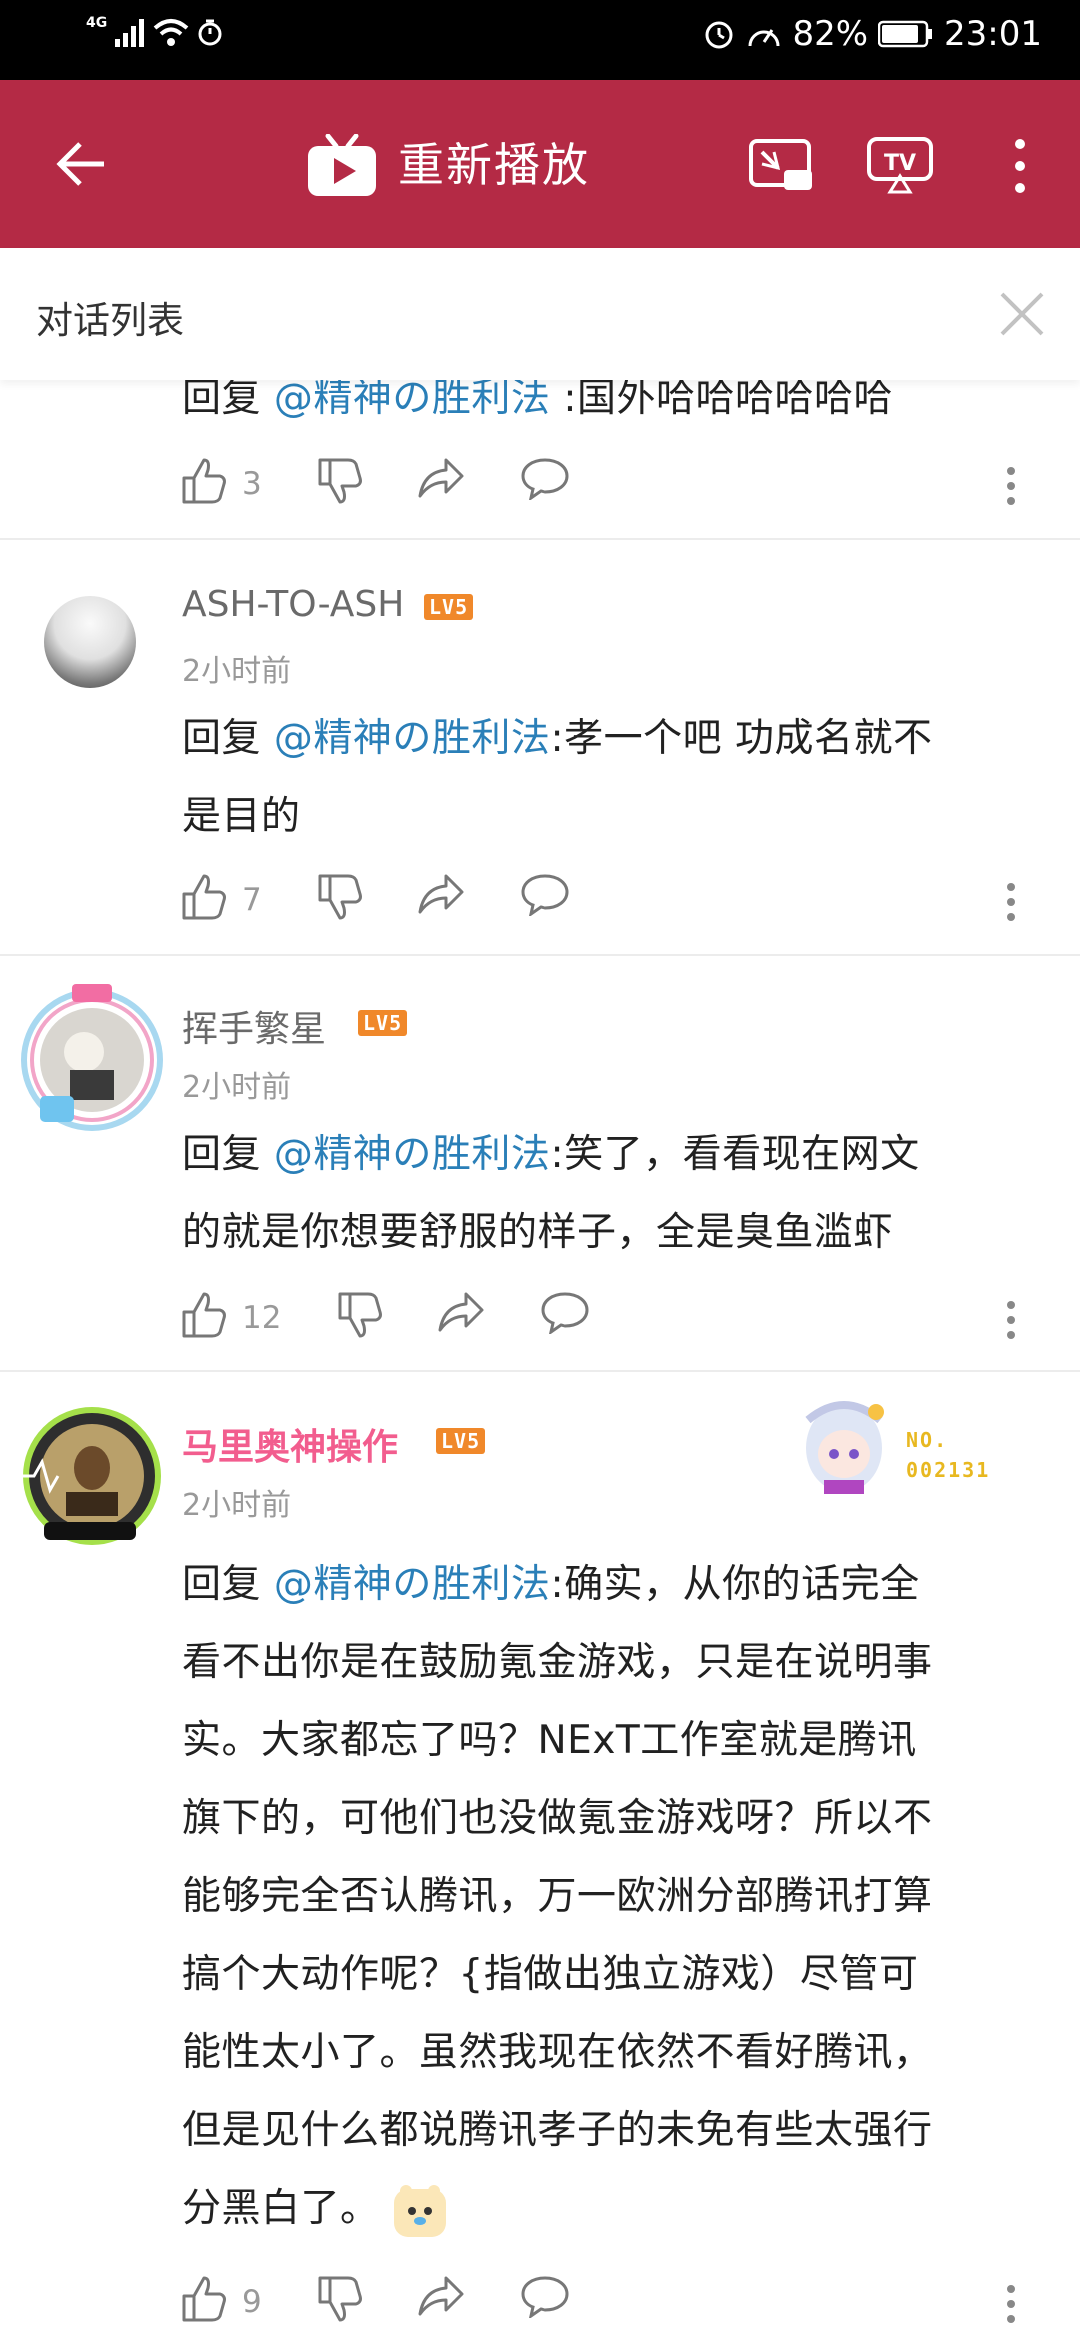 This screenshot has width=1080, height=2340. What do you see at coordinates (97, 23) in the screenshot?
I see `network-label: 4G` at bounding box center [97, 23].